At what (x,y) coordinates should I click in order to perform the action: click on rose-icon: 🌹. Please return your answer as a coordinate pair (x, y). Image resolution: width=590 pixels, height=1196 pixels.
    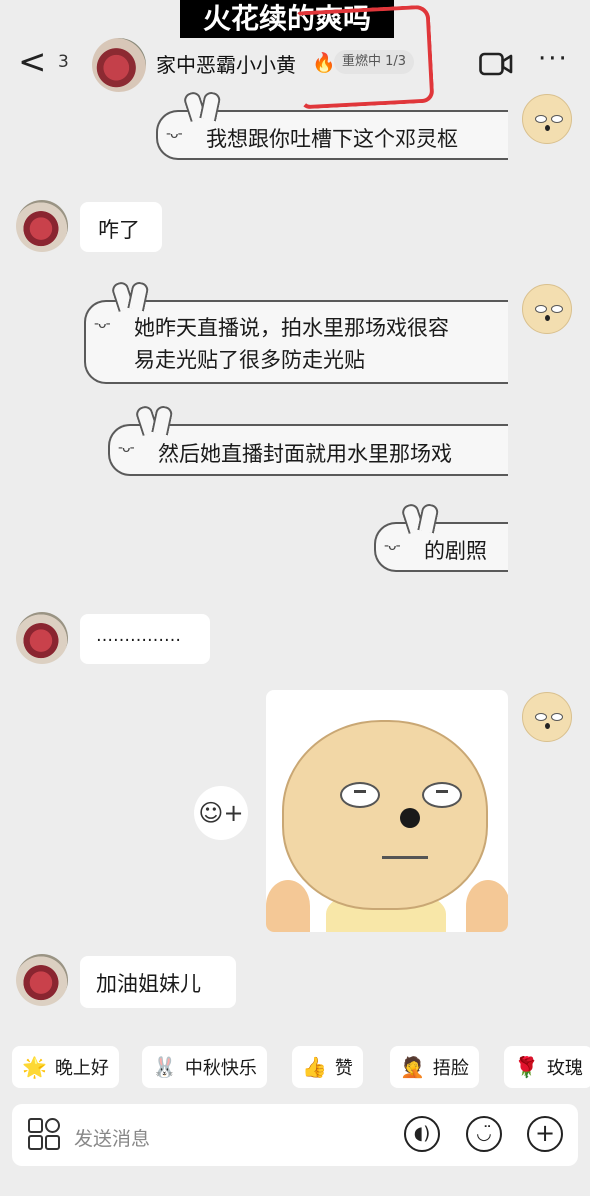
    Looking at the image, I should click on (526, 1067).